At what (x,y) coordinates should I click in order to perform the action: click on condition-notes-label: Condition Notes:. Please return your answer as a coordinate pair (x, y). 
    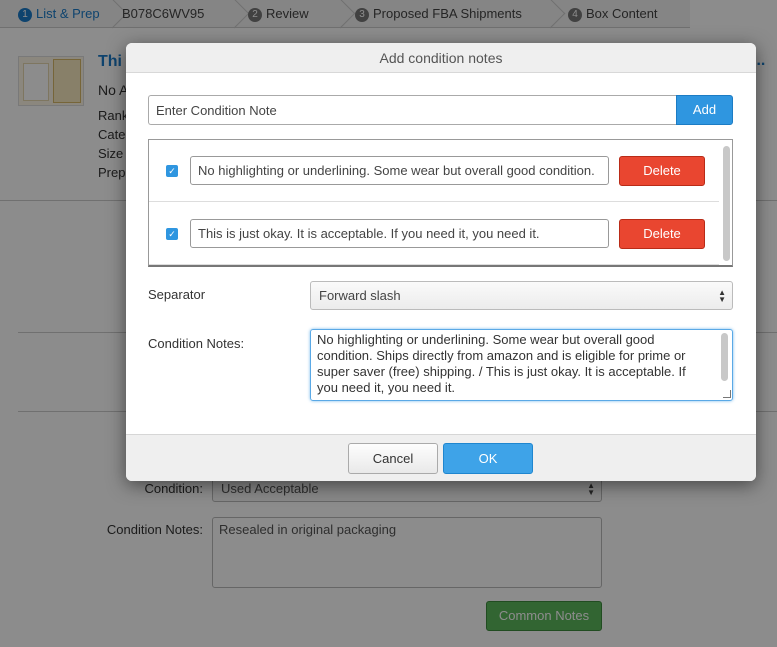
    Looking at the image, I should click on (196, 343).